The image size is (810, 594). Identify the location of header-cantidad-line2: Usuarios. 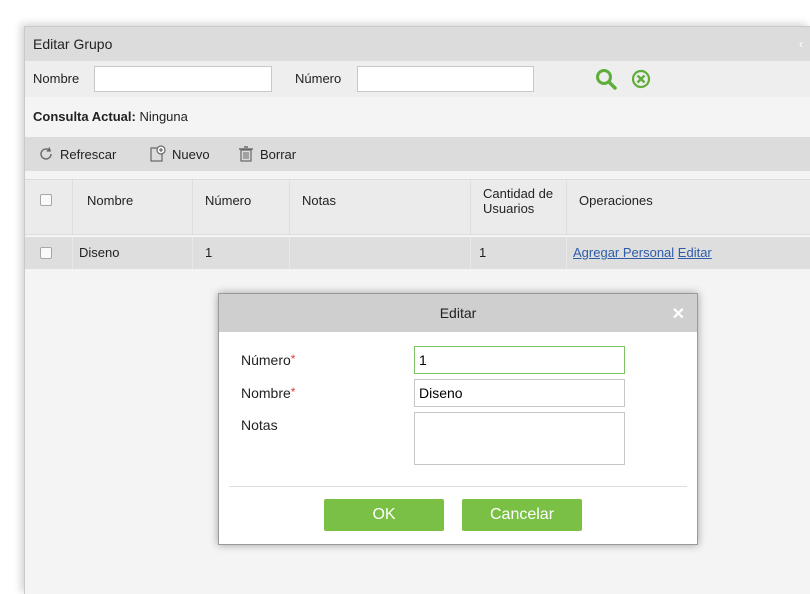
(509, 208).